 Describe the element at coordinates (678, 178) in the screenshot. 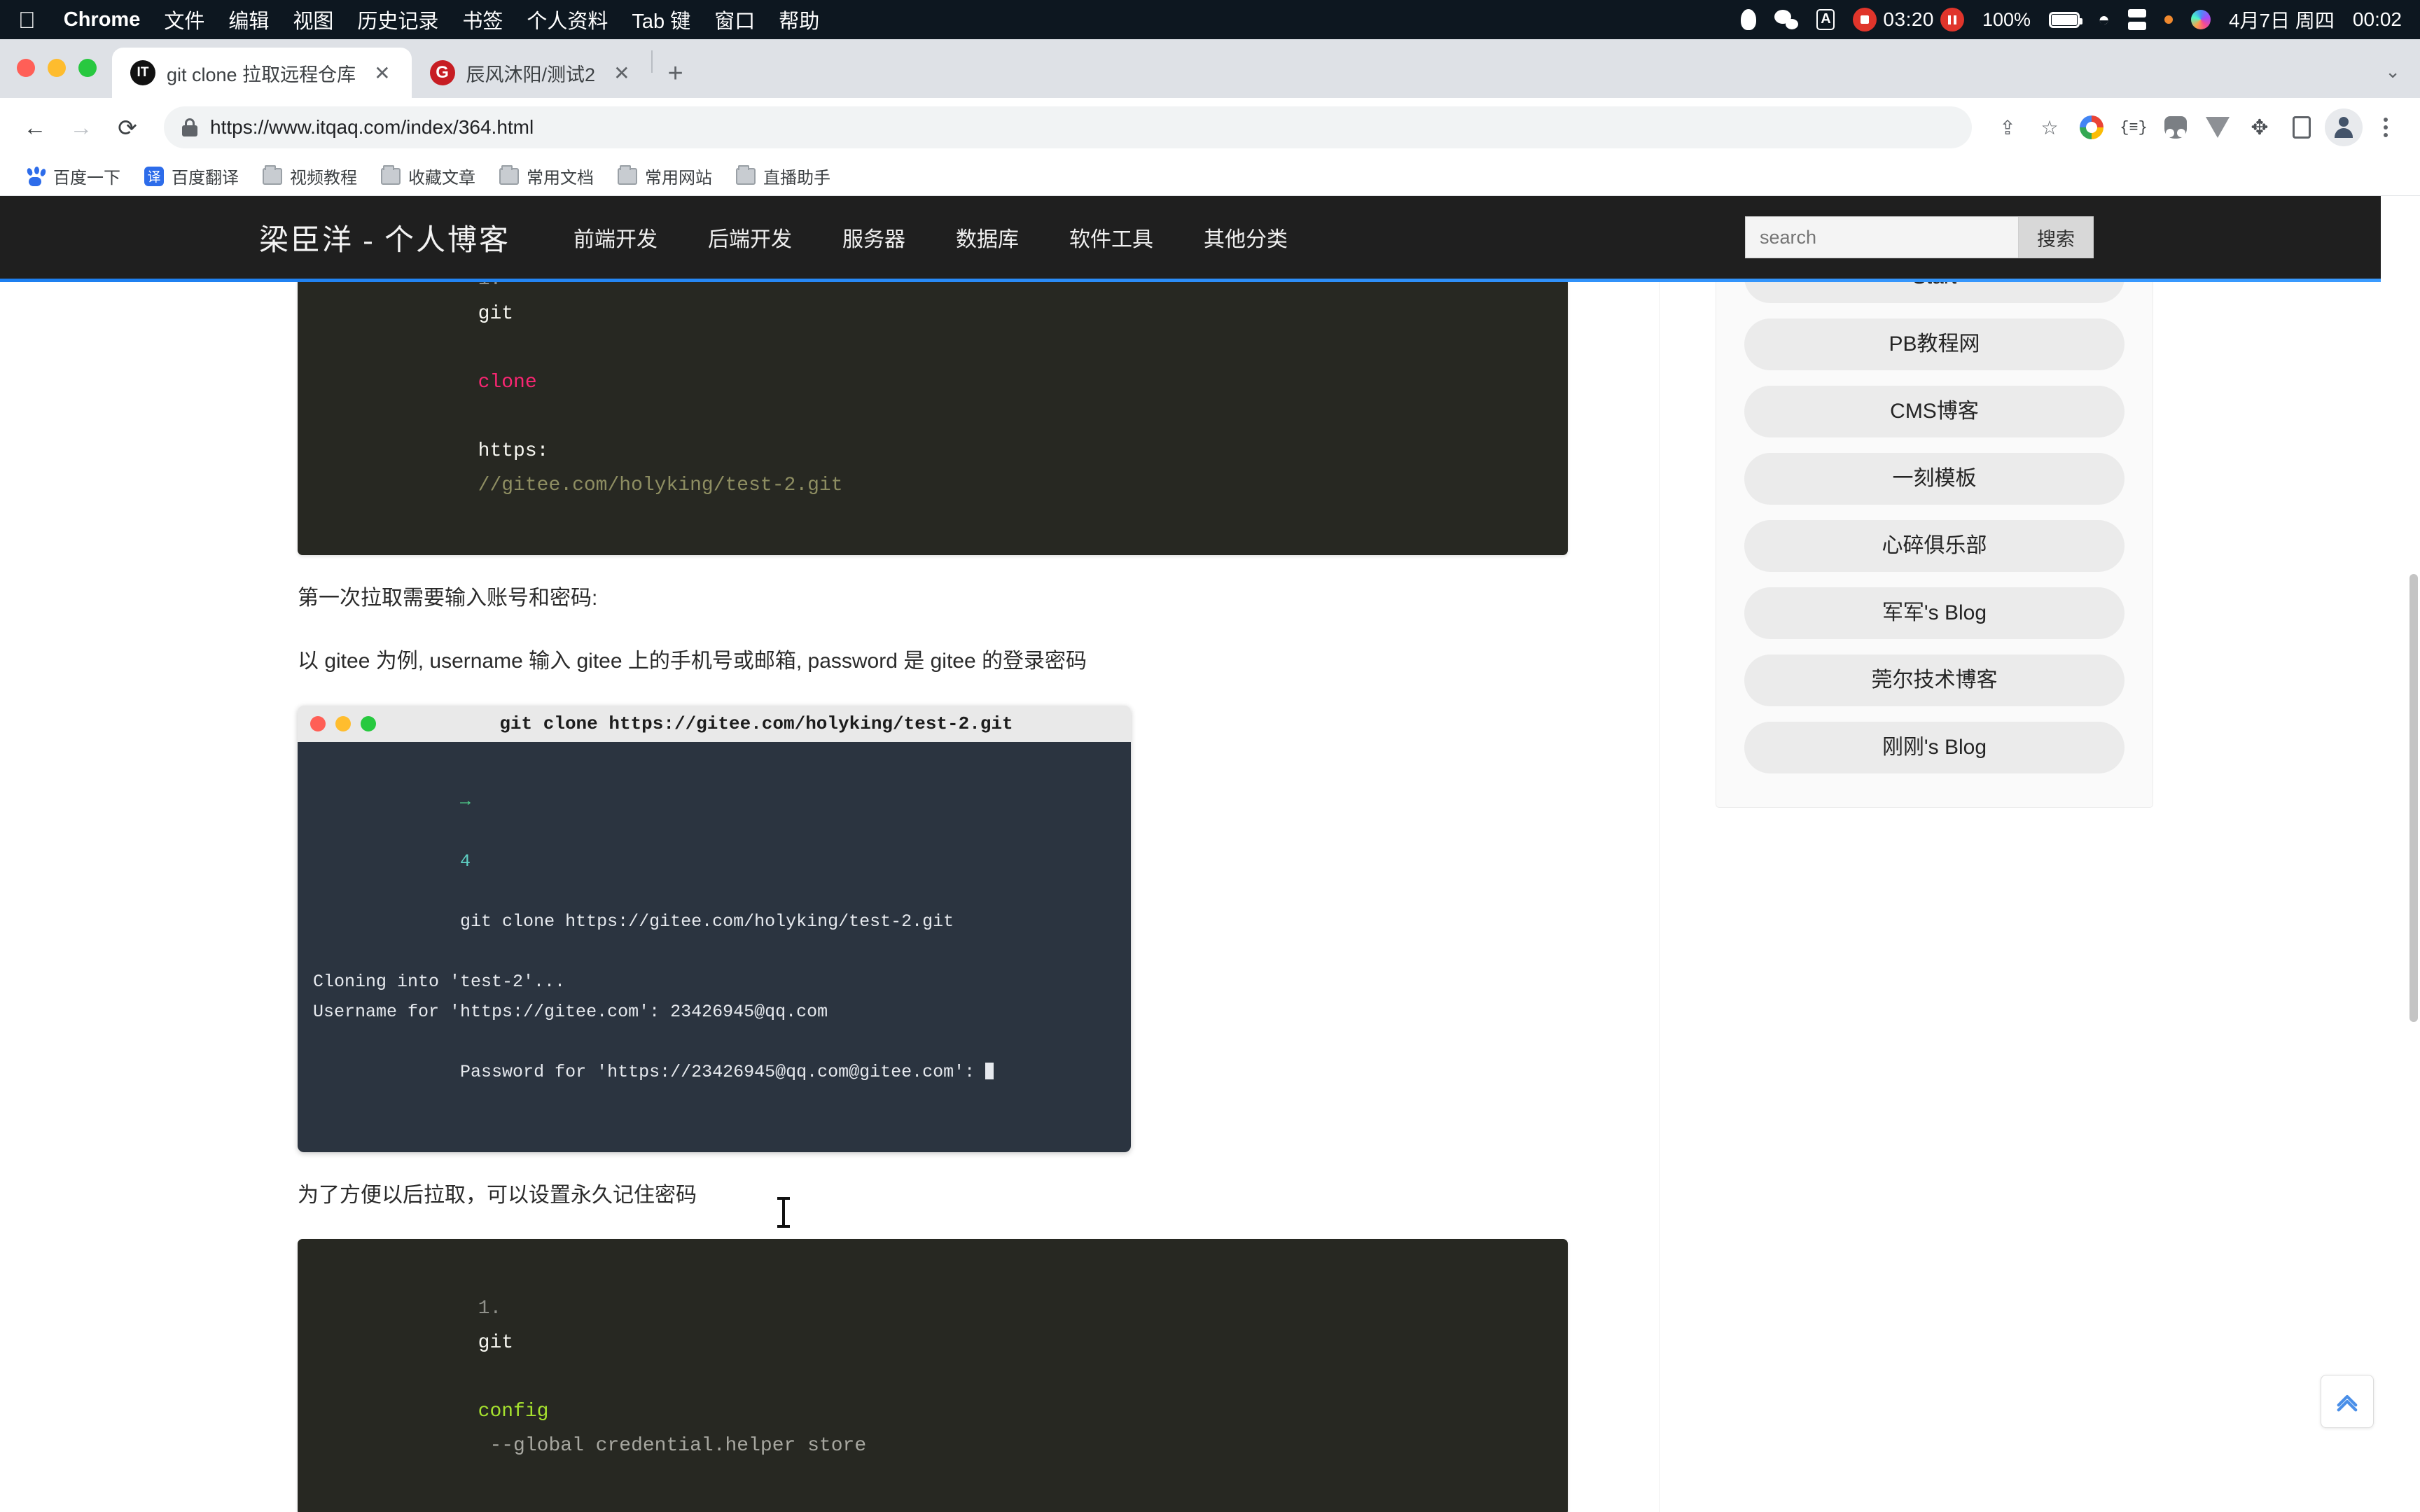

I see `bookmark-label: 常用网站` at that location.